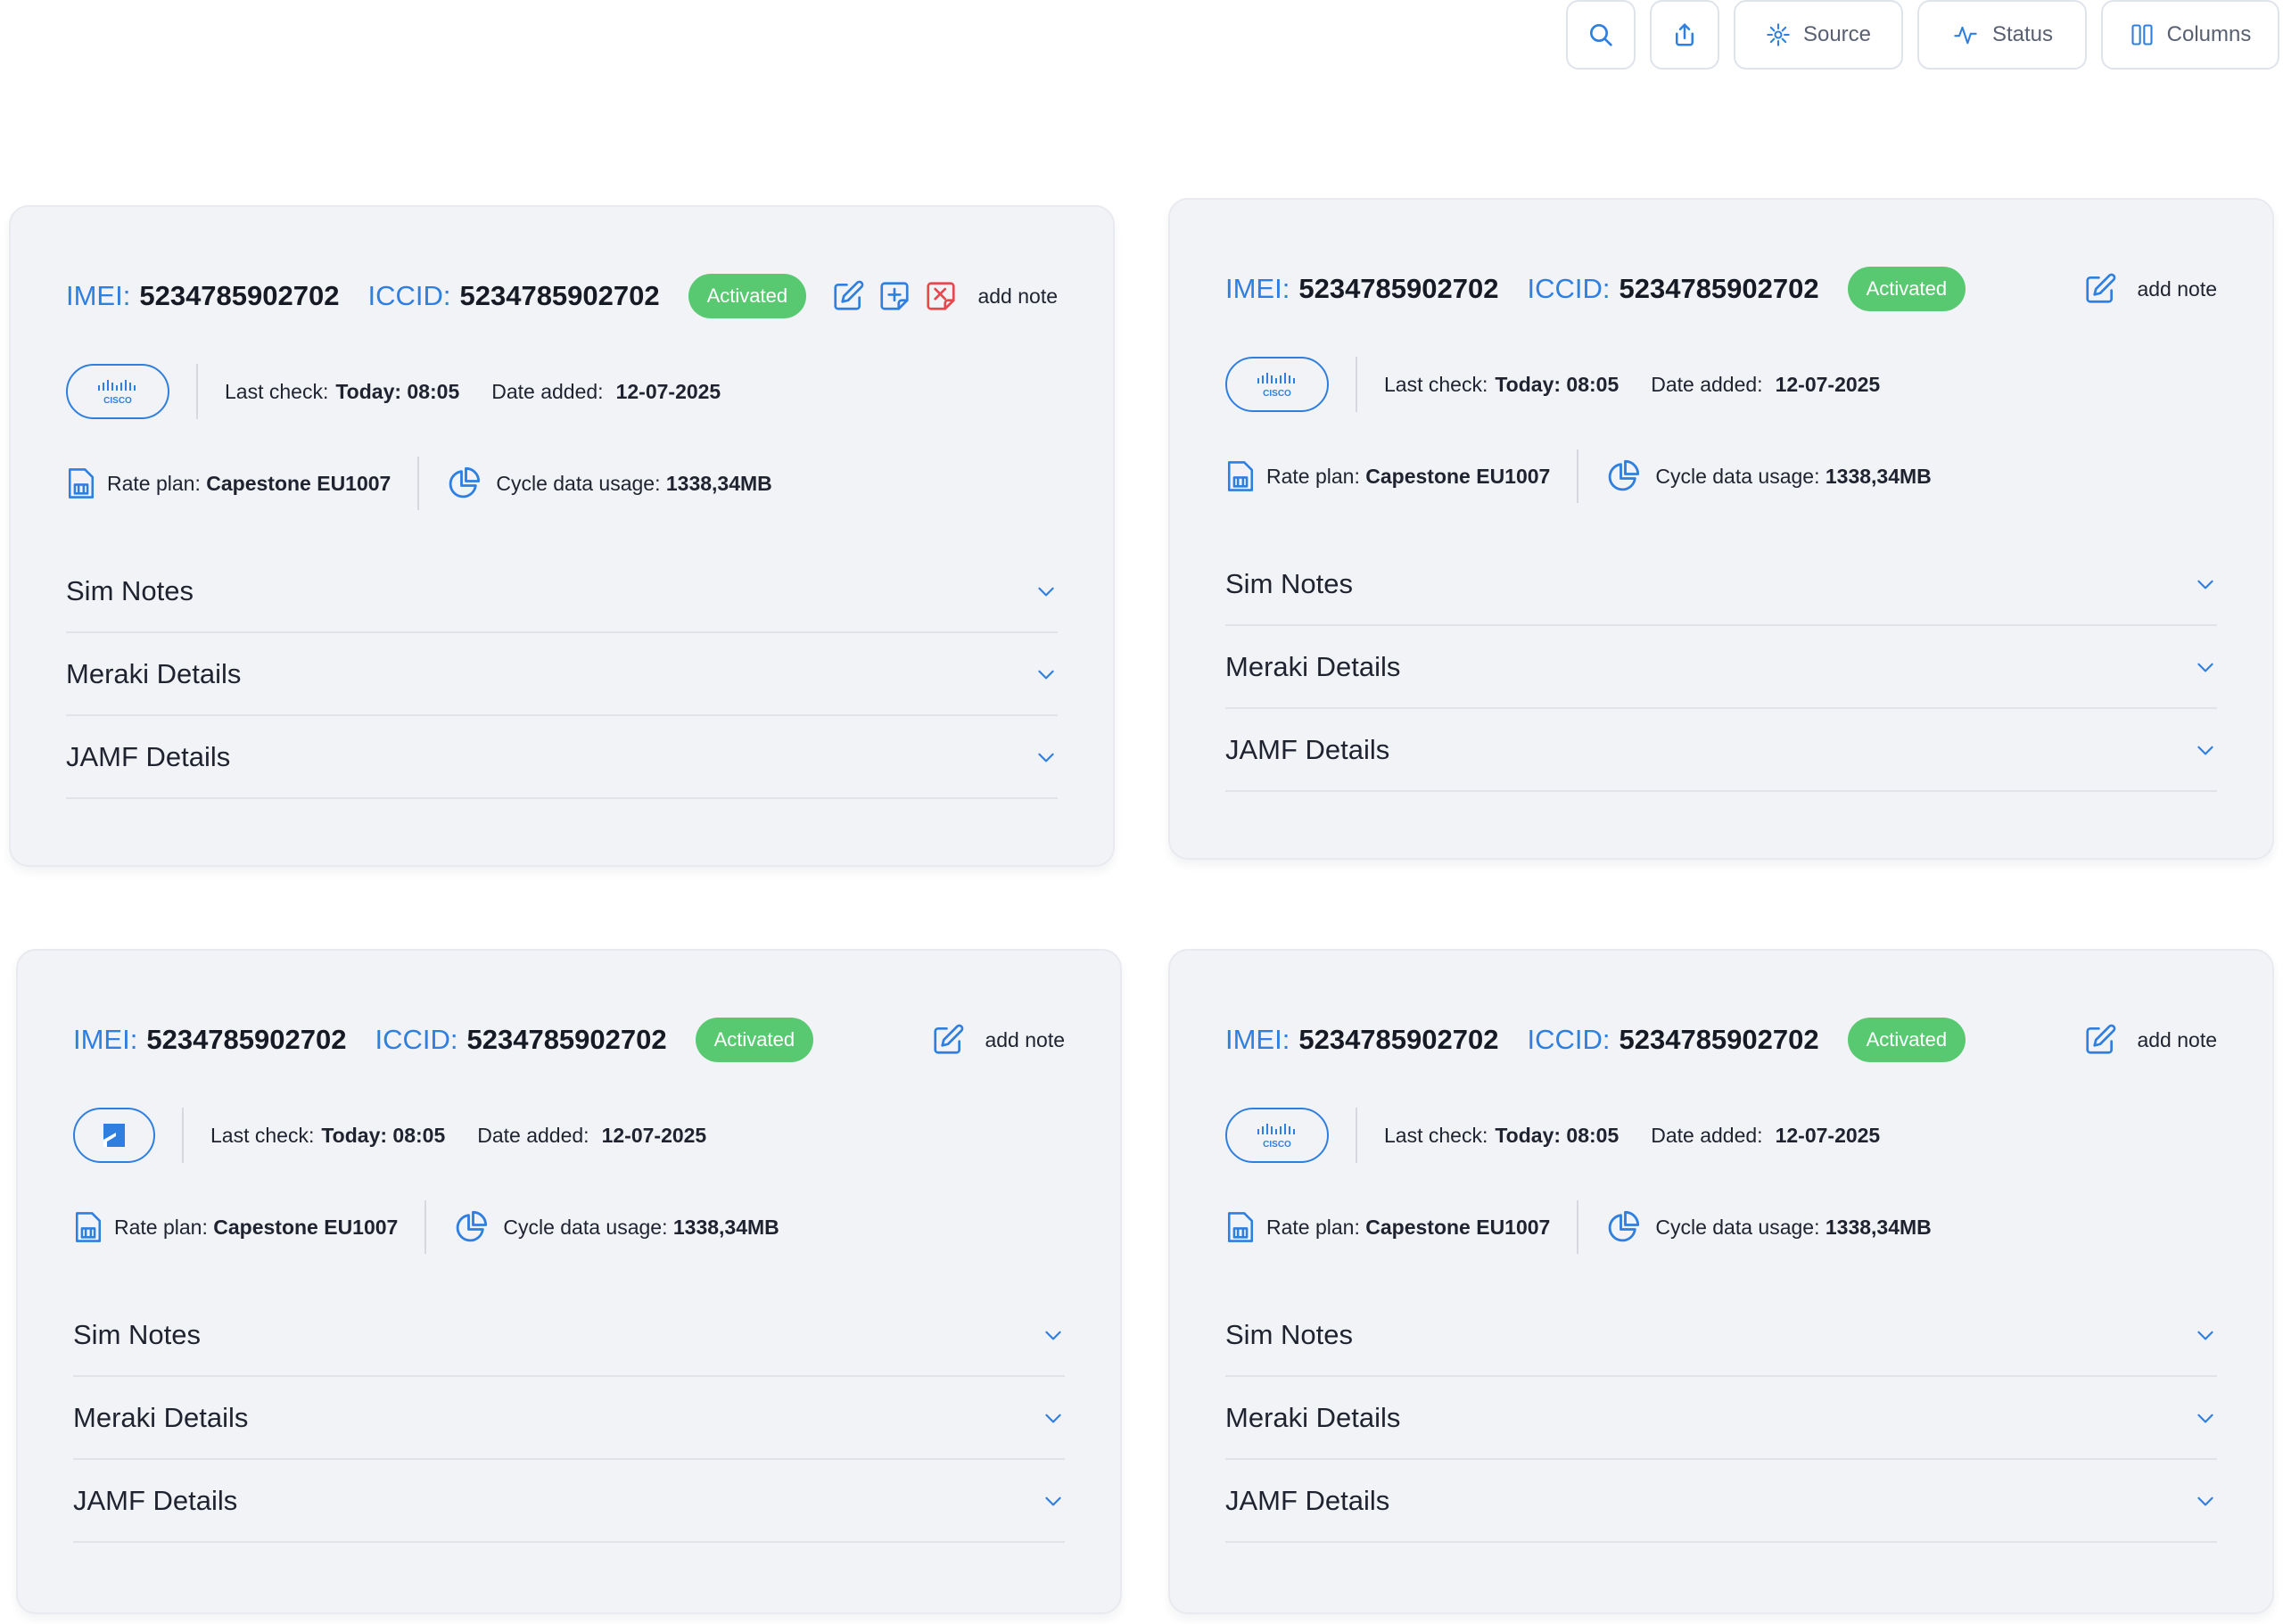  Describe the element at coordinates (1778, 34) in the screenshot. I see `source-icon` at that location.